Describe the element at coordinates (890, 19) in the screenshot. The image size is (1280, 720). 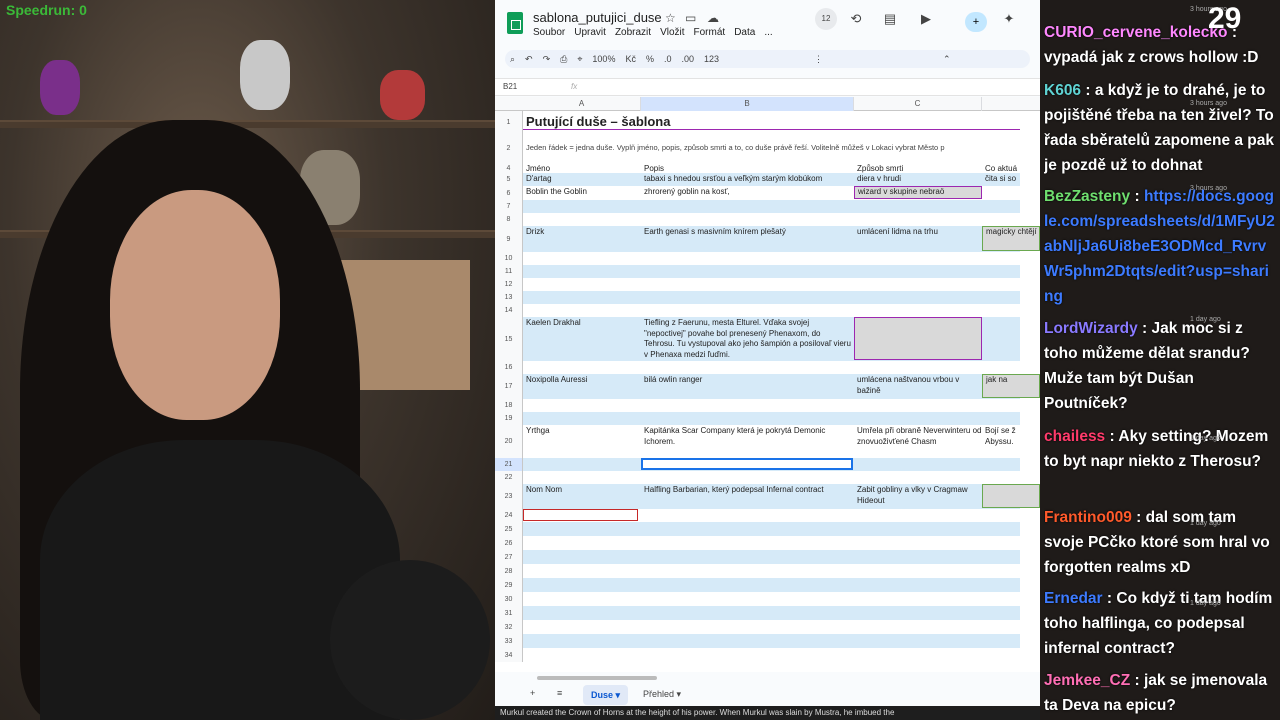
I see `comments-icon: ▤` at that location.